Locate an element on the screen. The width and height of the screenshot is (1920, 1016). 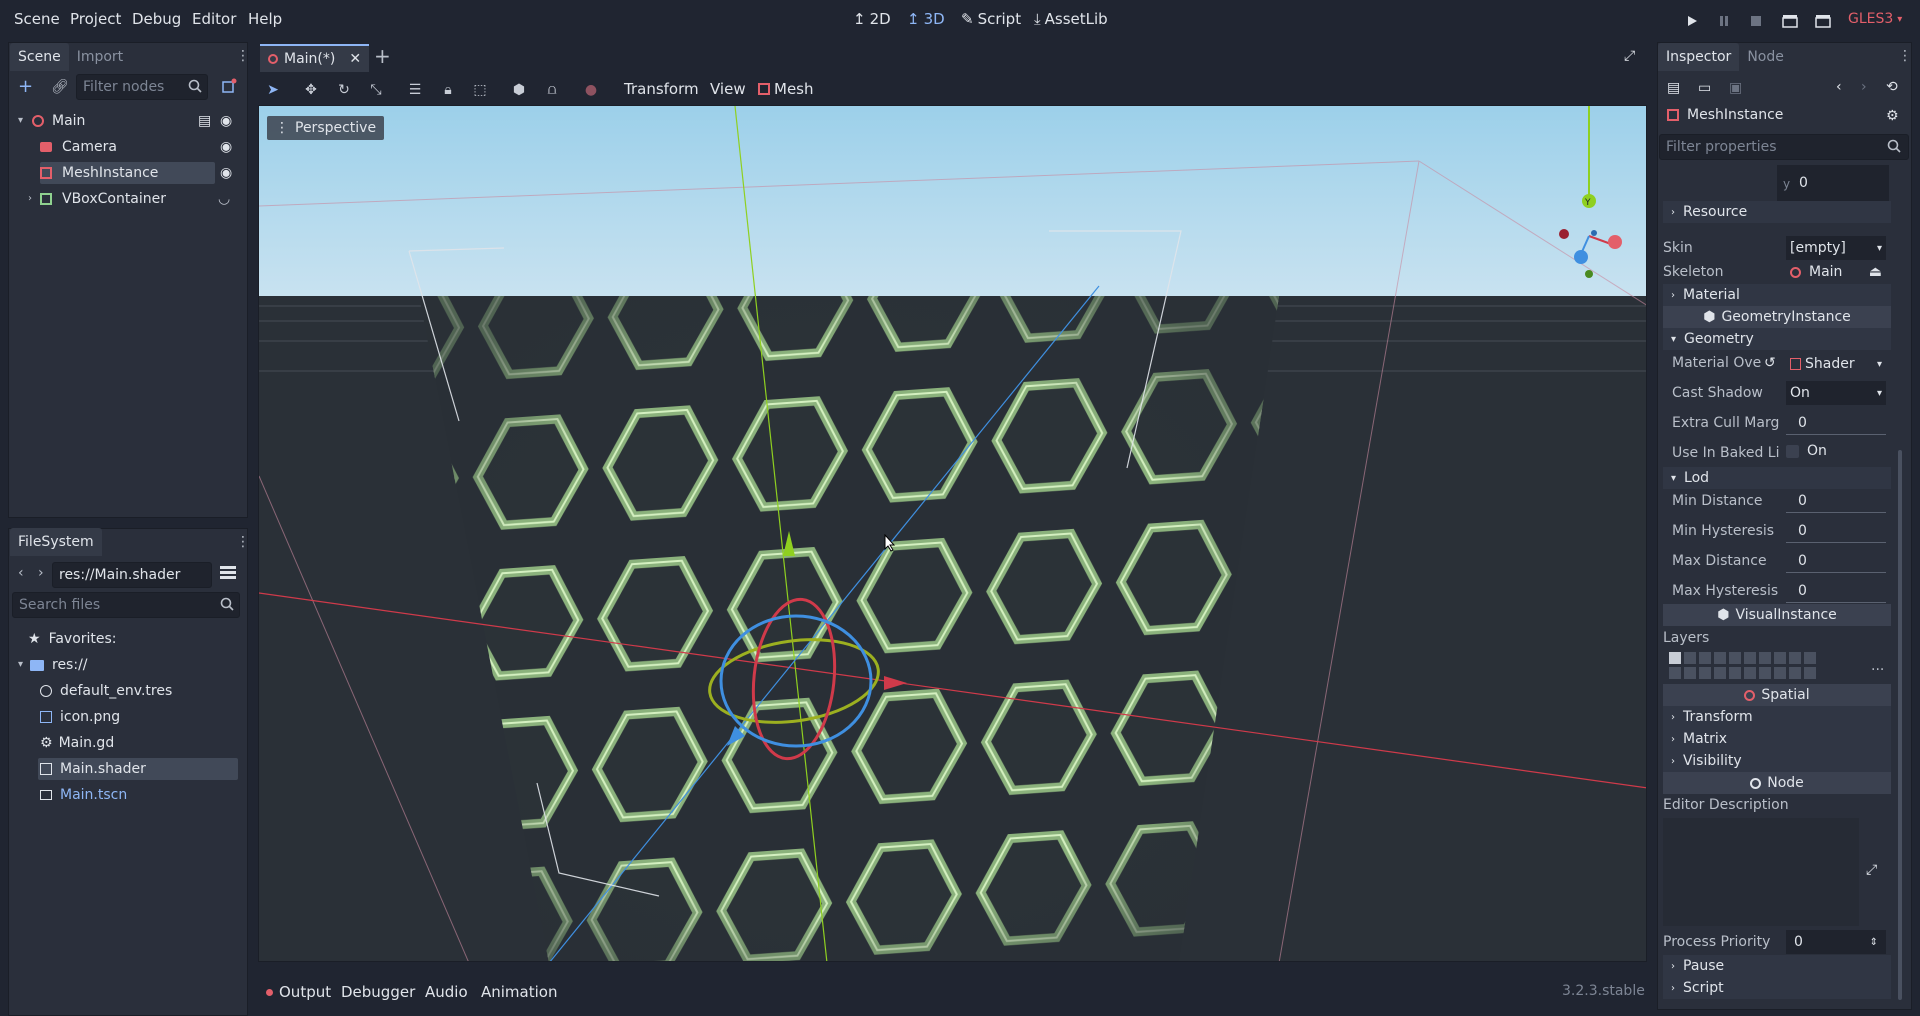
add-tab-icon: + is located at coordinates (382, 56).